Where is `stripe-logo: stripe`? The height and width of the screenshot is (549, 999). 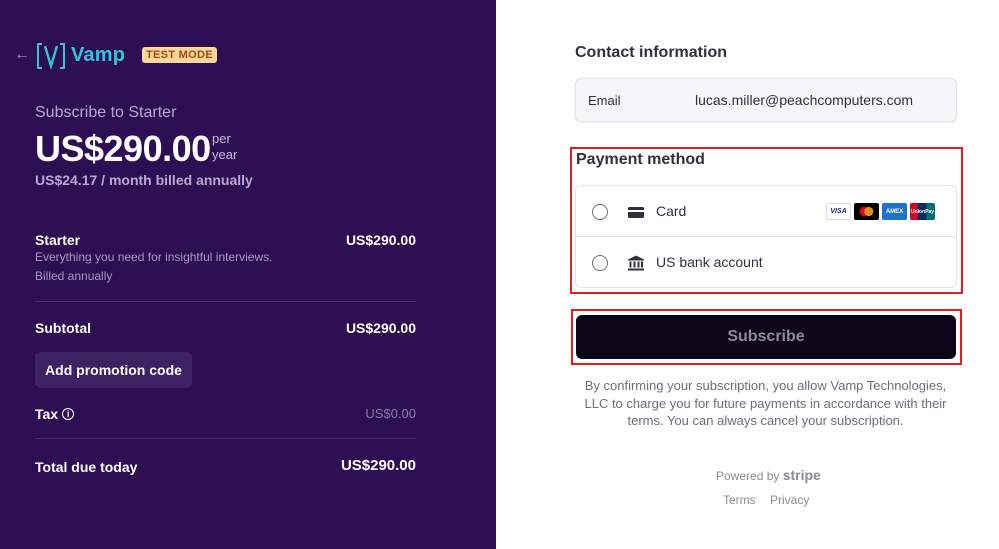
stripe-logo: stripe is located at coordinates (801, 475).